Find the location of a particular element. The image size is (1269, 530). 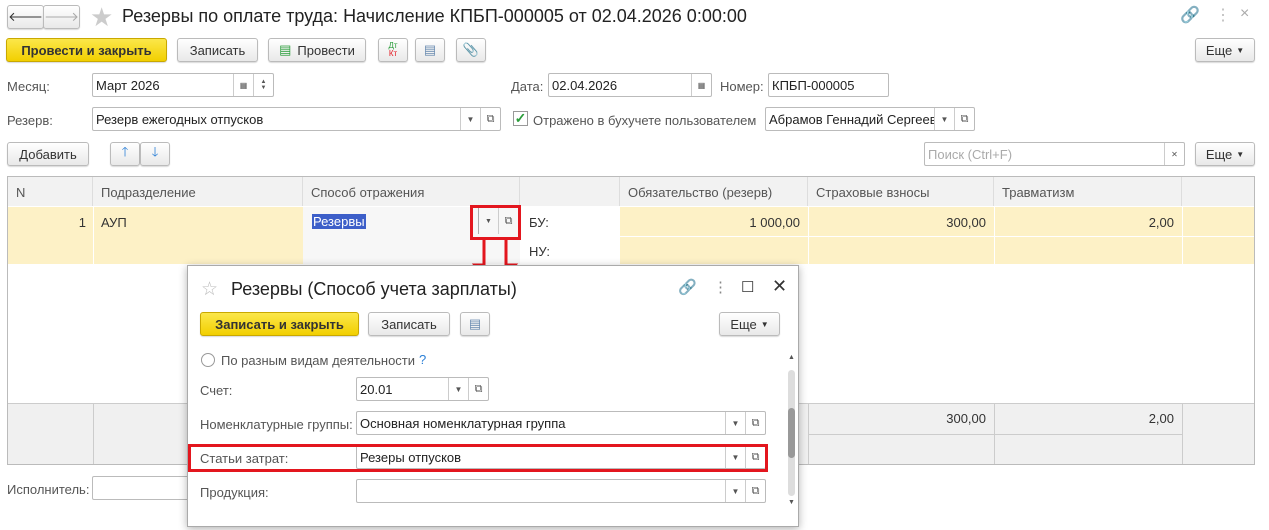

reserve-field: Резерв ежегодных отпусков ▼ ⧉ is located at coordinates (296, 119).